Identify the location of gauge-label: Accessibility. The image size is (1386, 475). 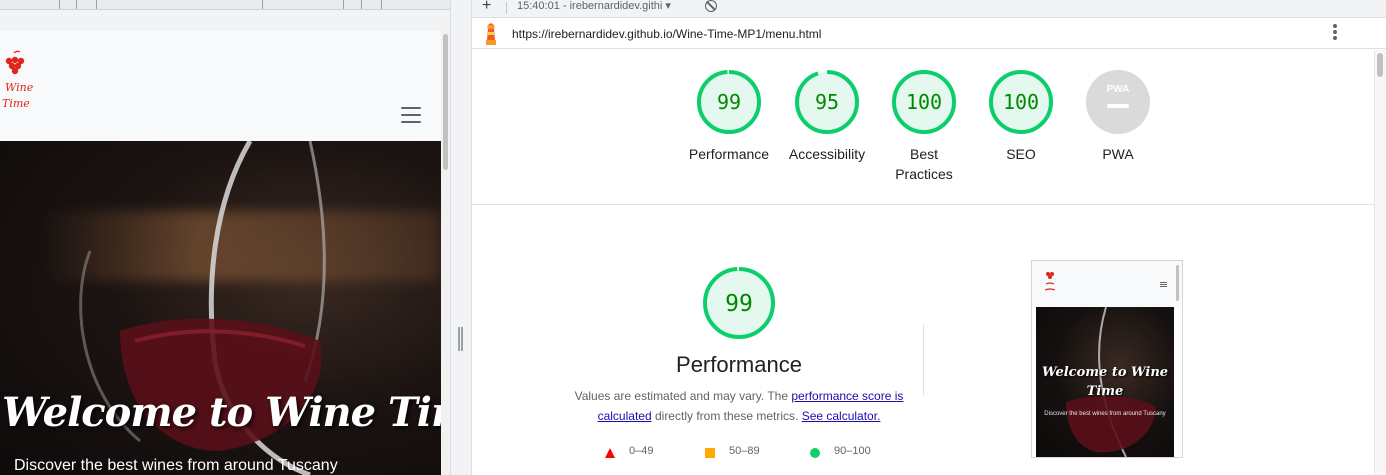
(827, 154).